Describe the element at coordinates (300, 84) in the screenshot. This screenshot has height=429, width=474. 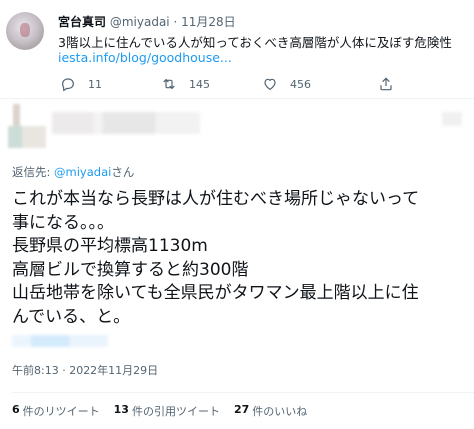
I see `like-count: 456` at that location.